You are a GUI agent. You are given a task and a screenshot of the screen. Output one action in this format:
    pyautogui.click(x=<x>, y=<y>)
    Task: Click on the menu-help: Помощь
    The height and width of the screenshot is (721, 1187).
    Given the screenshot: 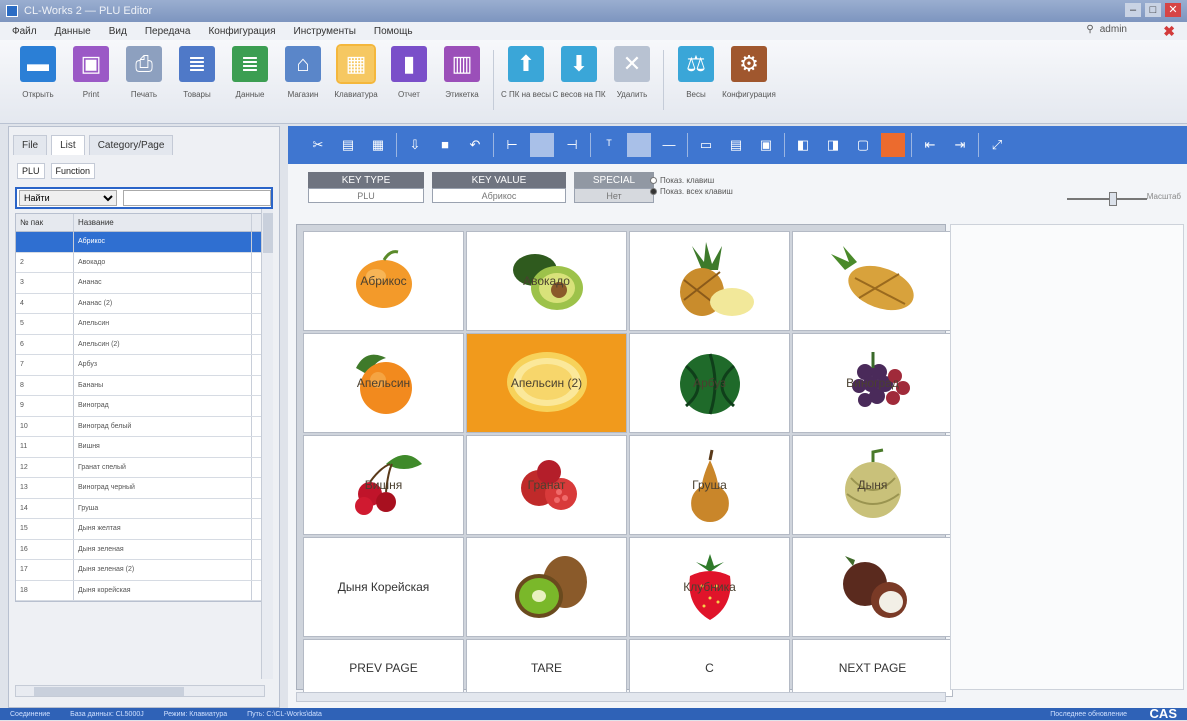 What is the action you would take?
    pyautogui.click(x=393, y=31)
    